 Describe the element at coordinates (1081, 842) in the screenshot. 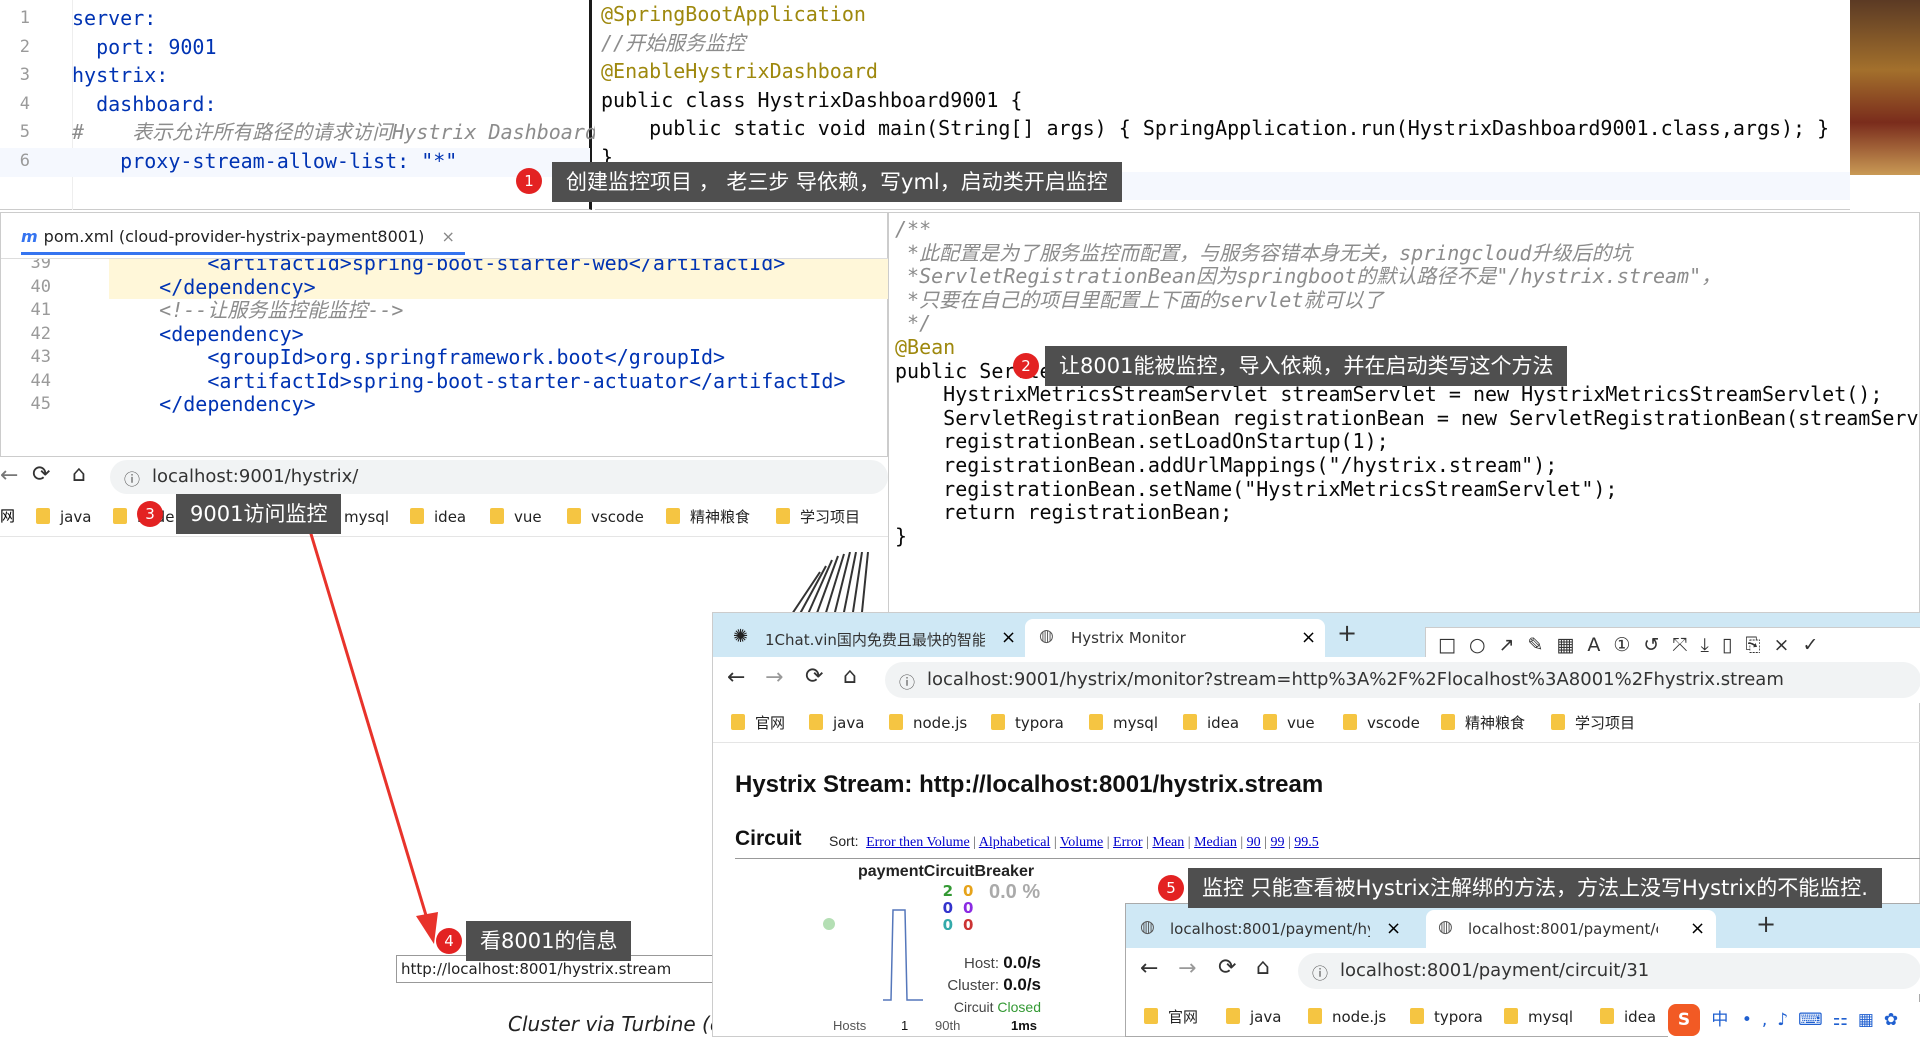

I see `sort-link: Volume` at that location.